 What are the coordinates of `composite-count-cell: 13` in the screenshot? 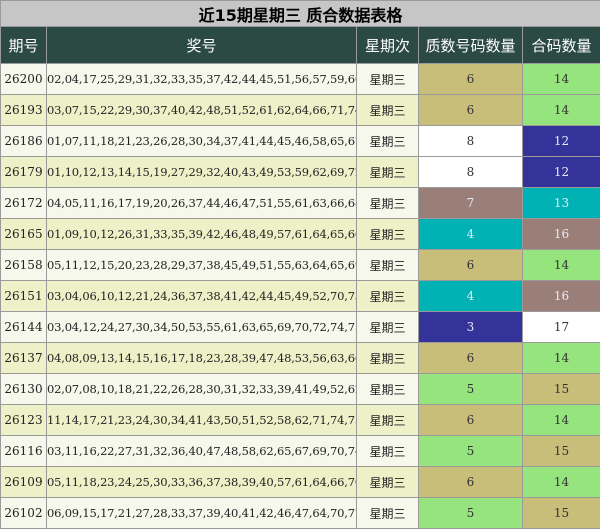 It's located at (561, 203).